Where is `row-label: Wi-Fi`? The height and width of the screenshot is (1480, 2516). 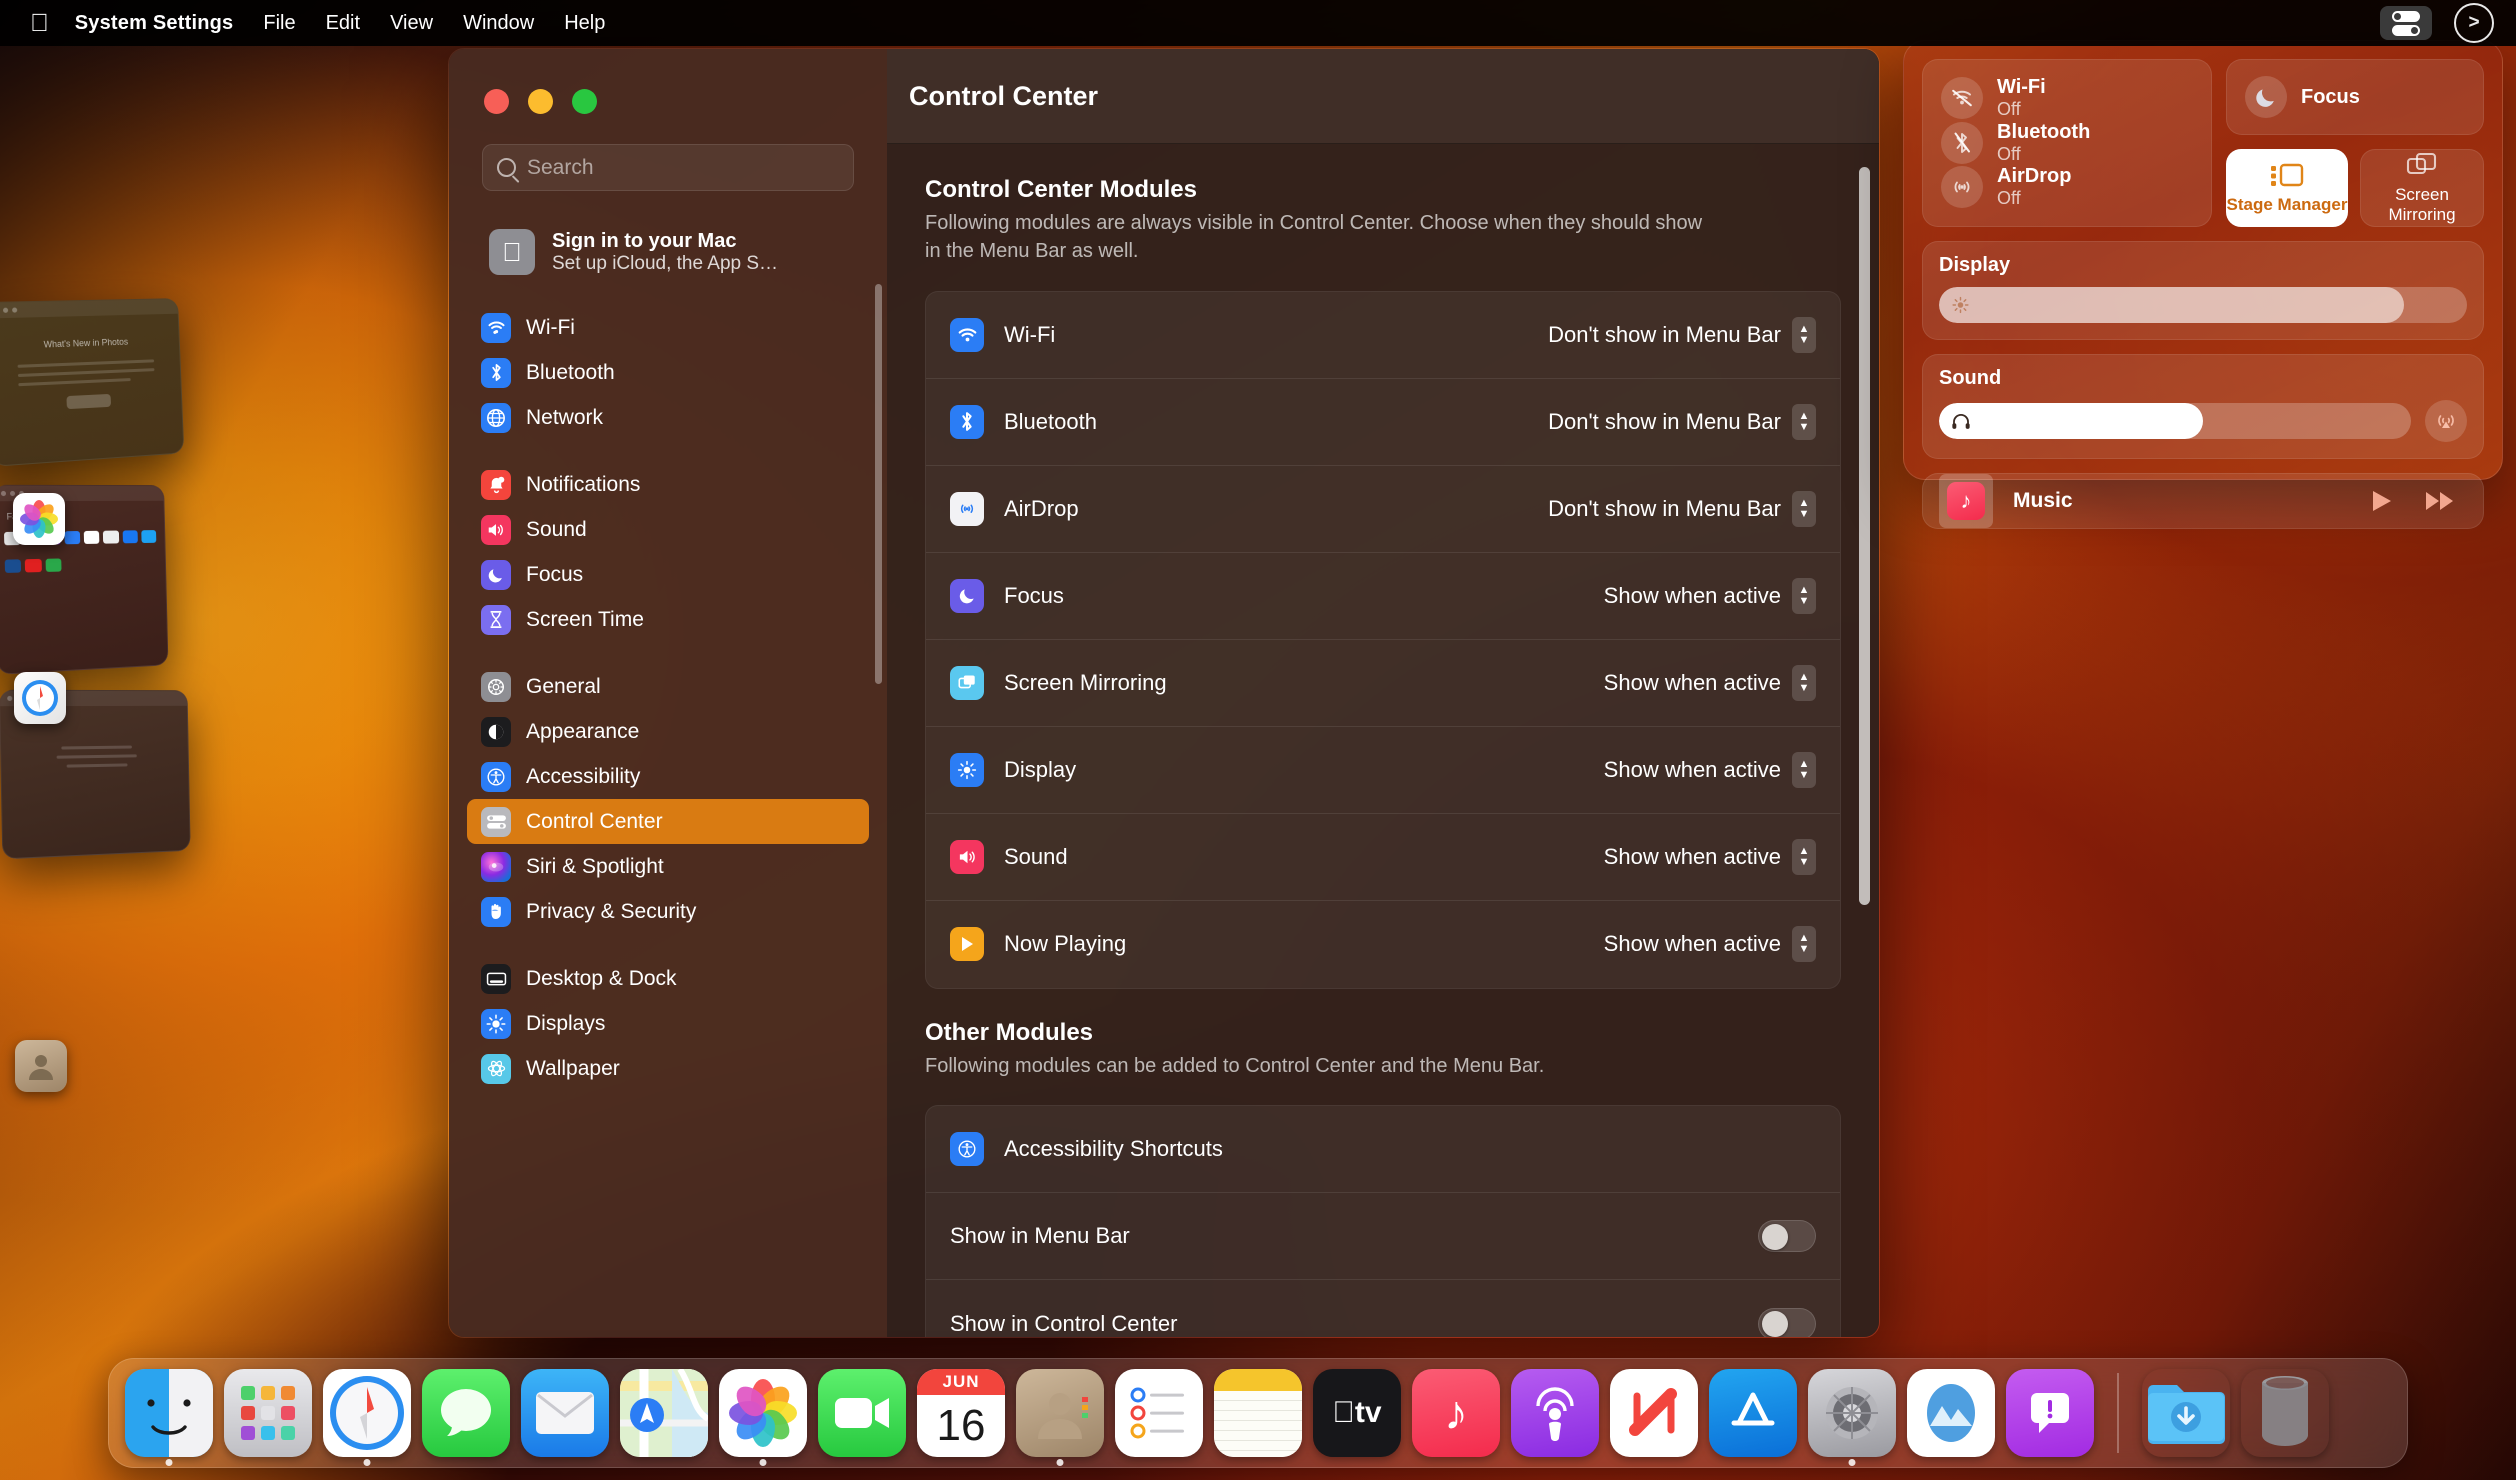
row-label: Wi-Fi is located at coordinates (1030, 334).